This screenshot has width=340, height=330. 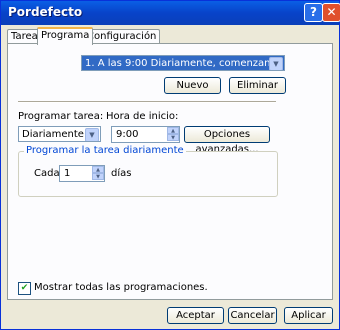 What do you see at coordinates (192, 85) in the screenshot?
I see `new-button: Nuevo` at bounding box center [192, 85].